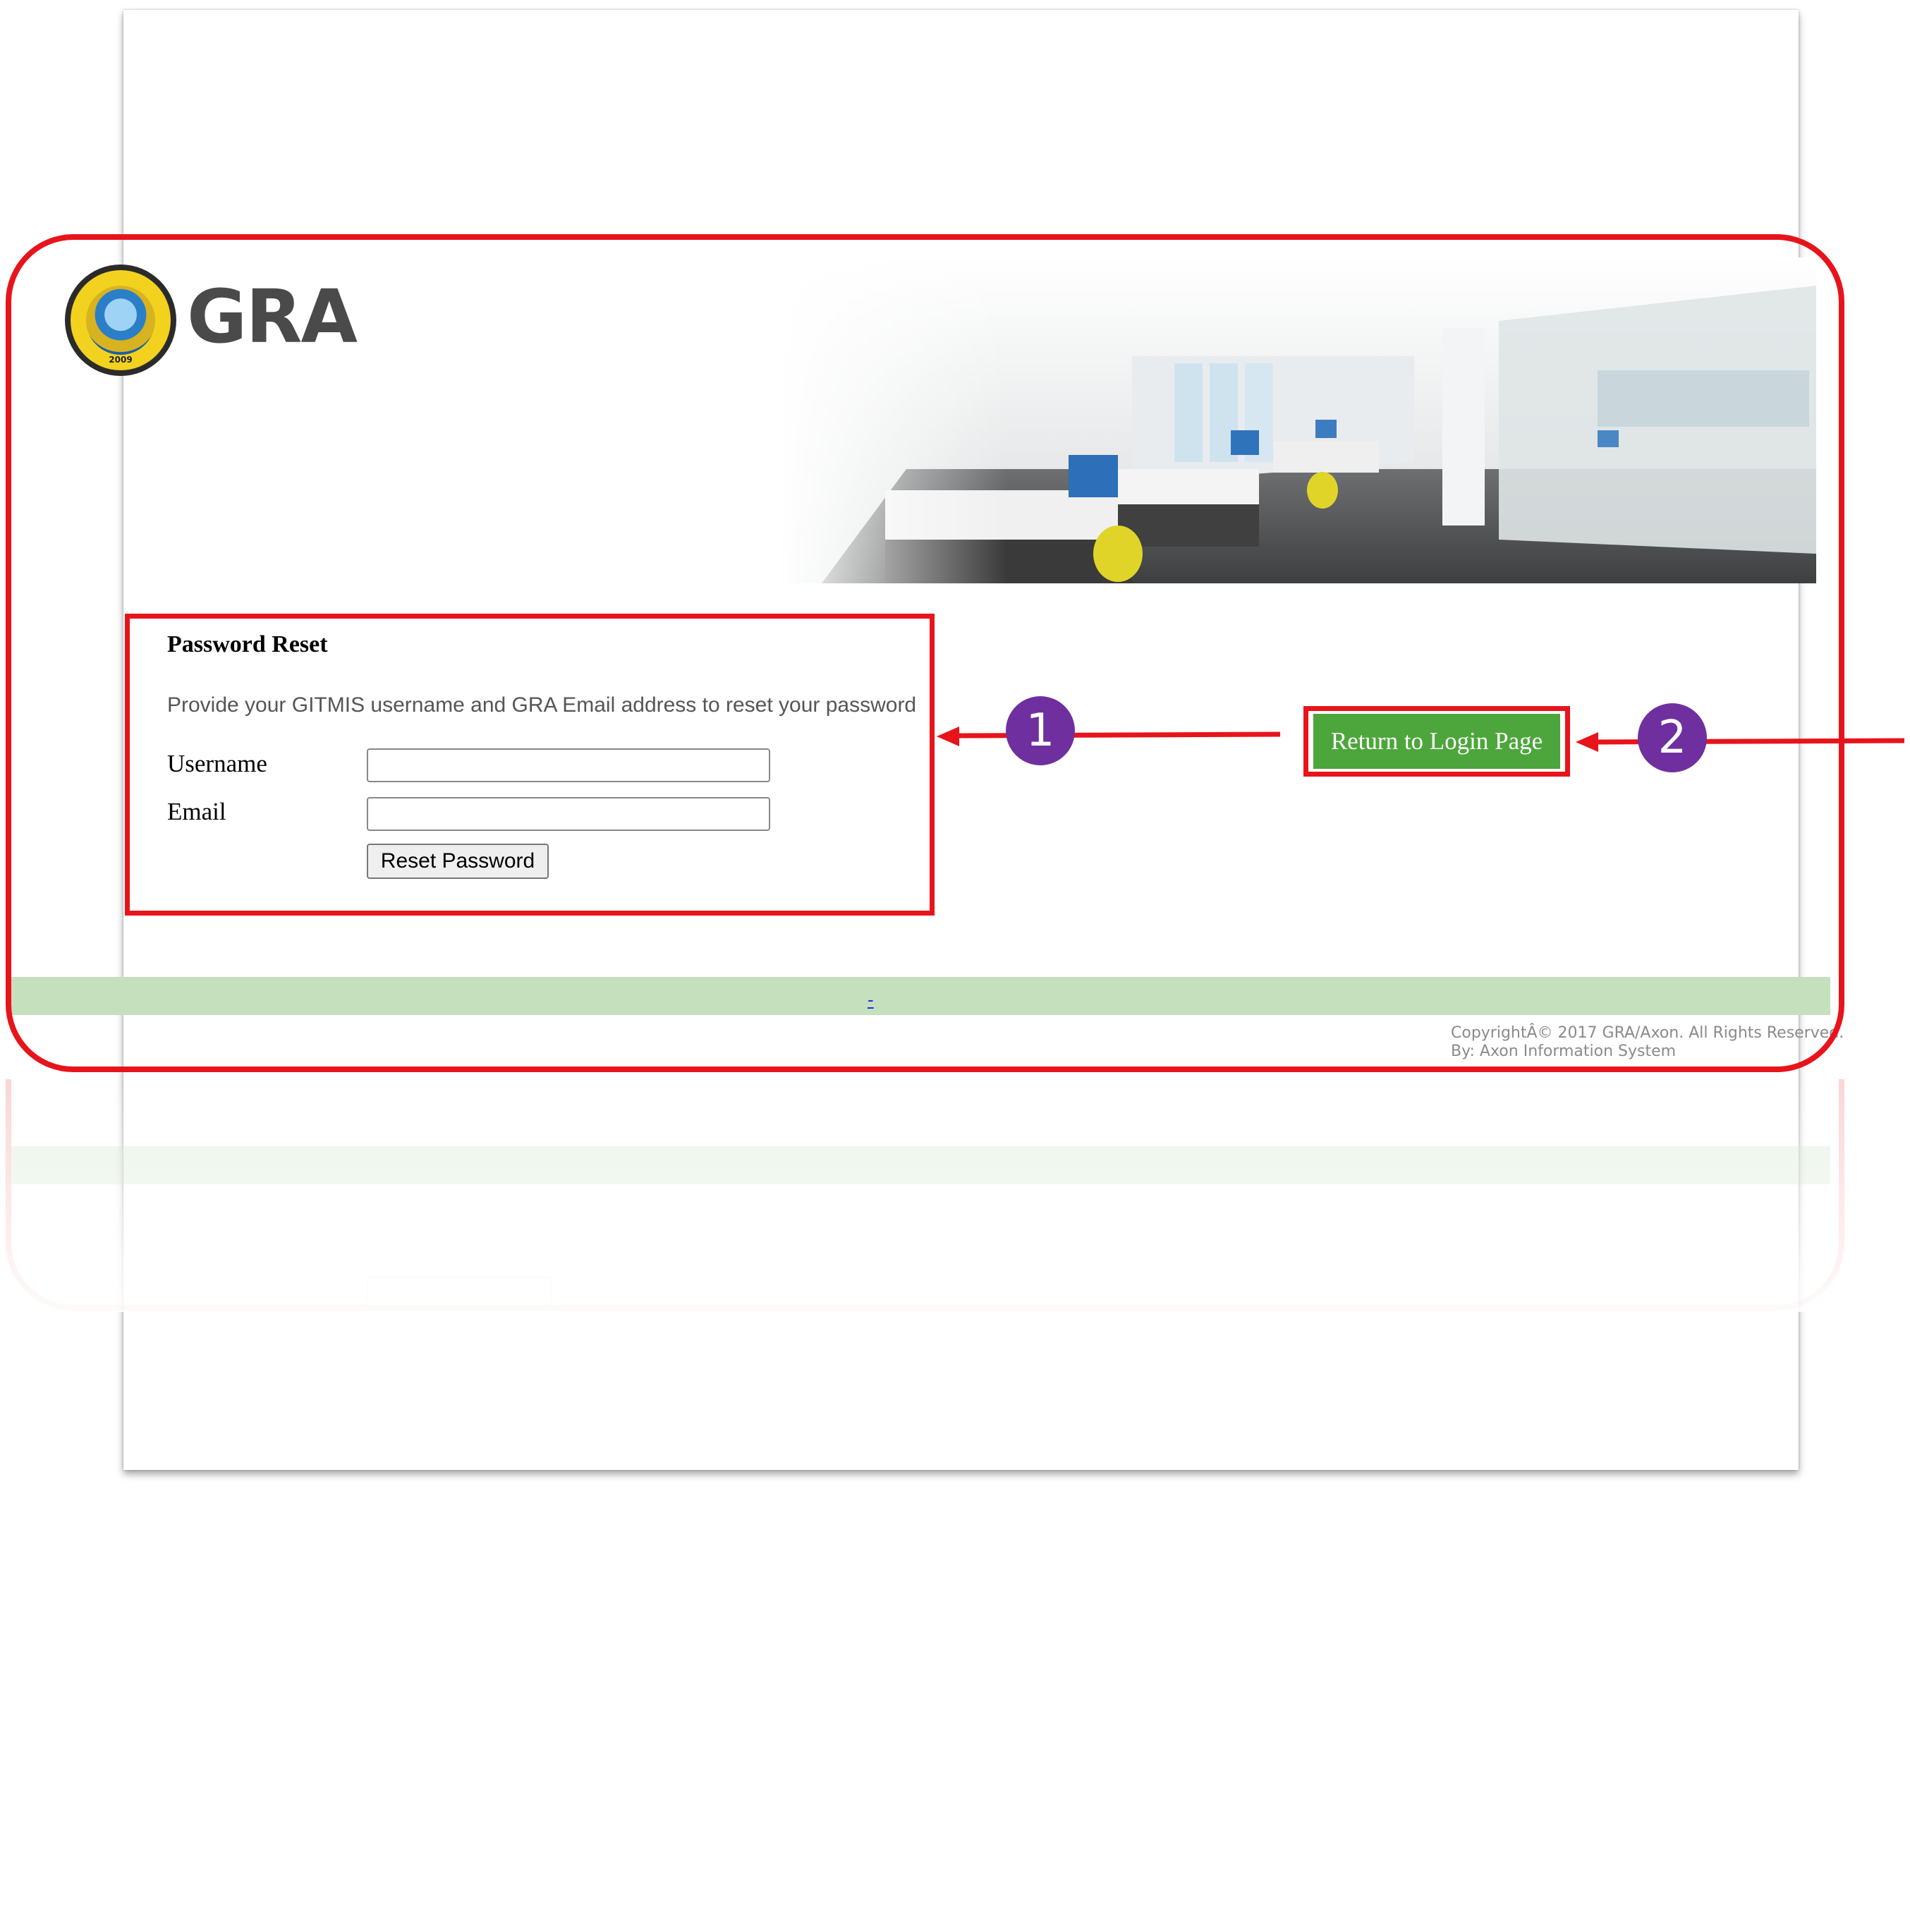 The width and height of the screenshot is (1910, 1932). Describe the element at coordinates (530, 765) in the screenshot. I see `password-reset-highlight` at that location.